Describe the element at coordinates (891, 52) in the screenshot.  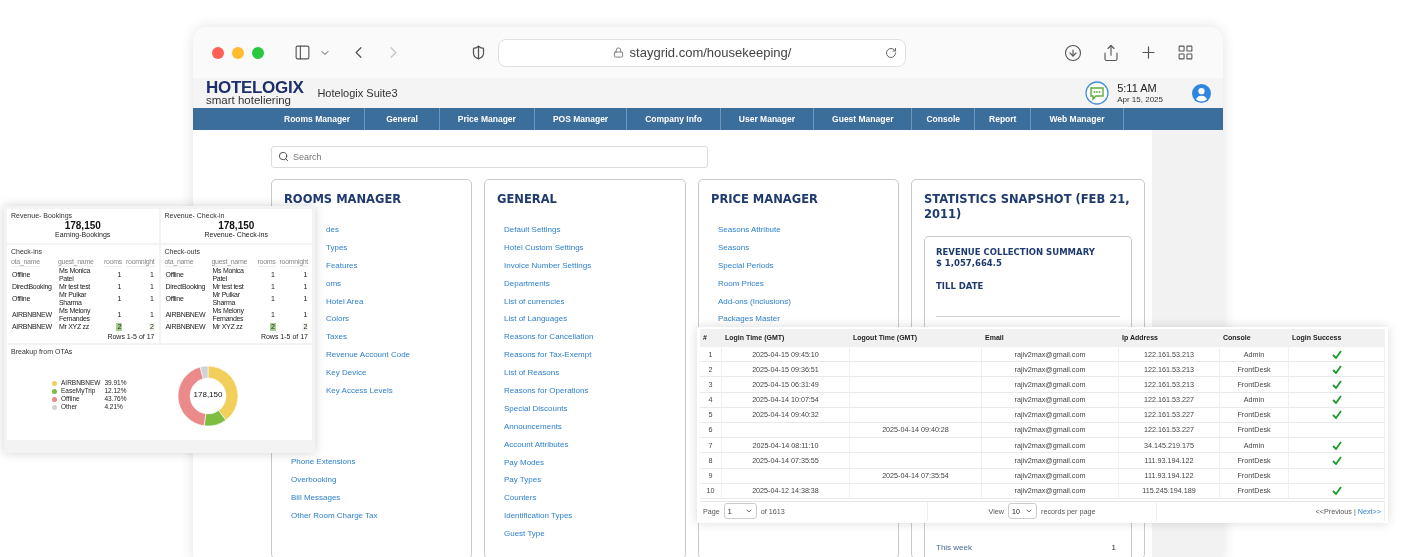
I see `reload-icon` at that location.